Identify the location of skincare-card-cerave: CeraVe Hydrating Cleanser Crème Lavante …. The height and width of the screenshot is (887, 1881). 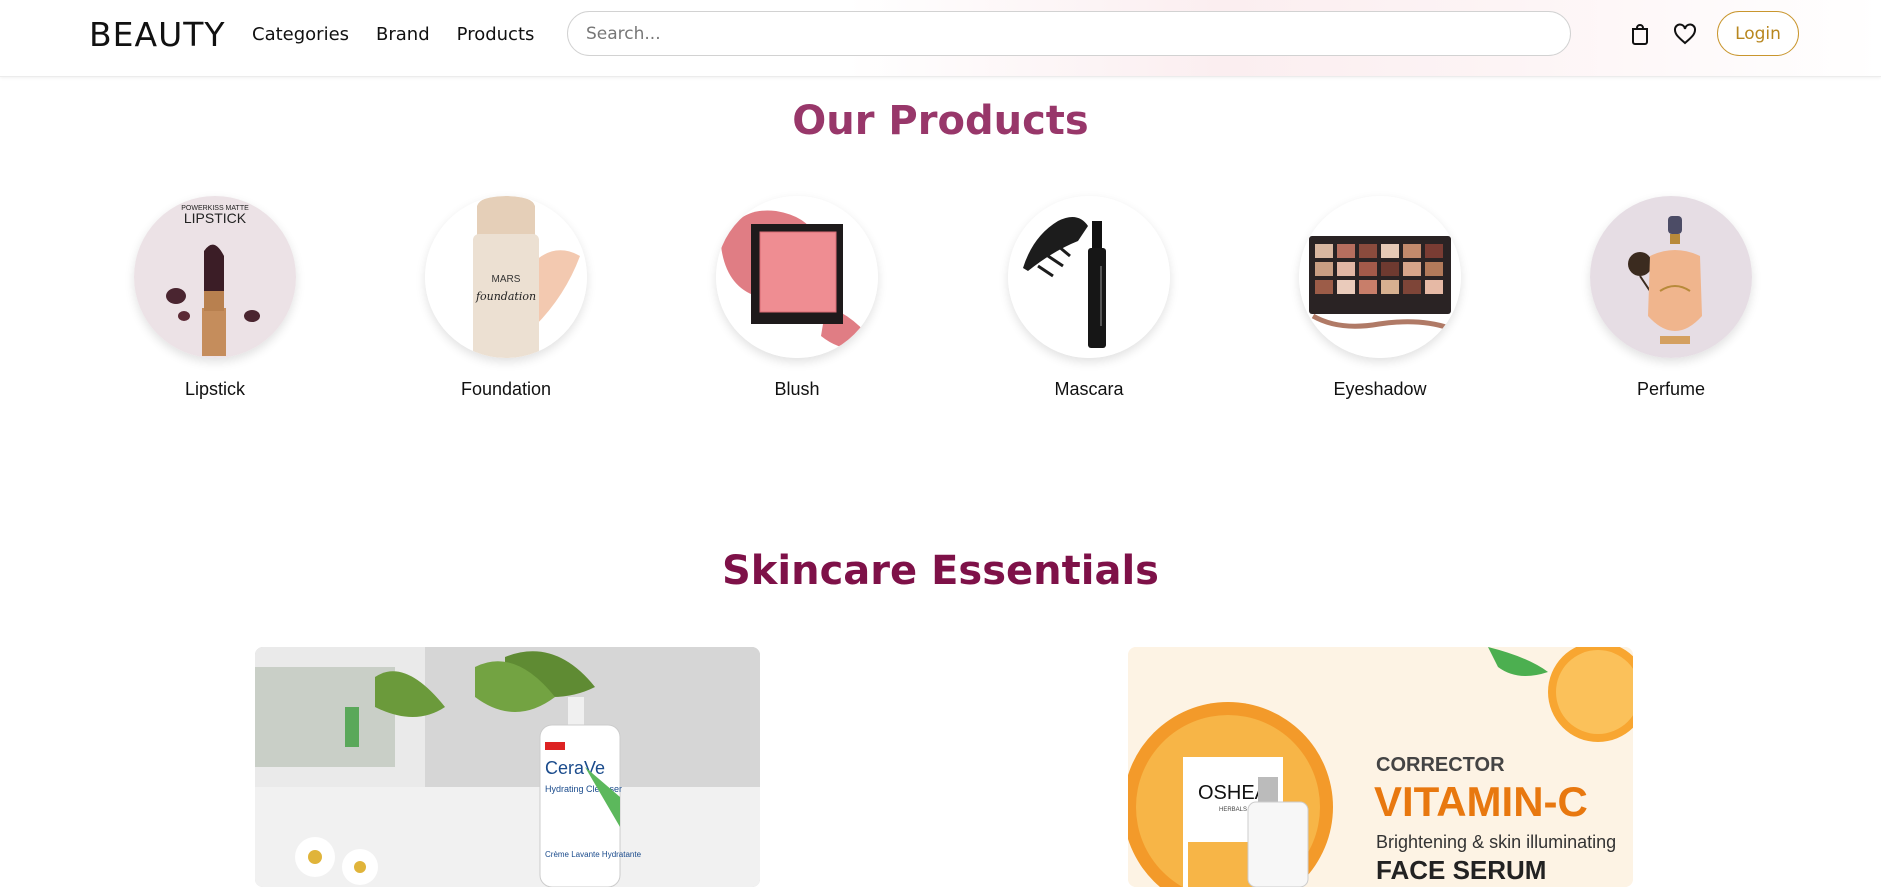
(507, 767).